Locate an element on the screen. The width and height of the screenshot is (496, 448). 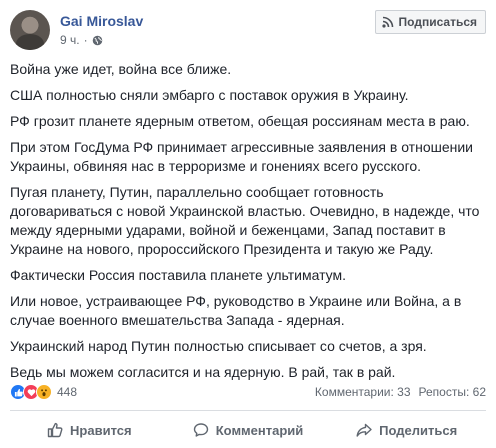
reaction-count: 448 is located at coordinates (67, 392).